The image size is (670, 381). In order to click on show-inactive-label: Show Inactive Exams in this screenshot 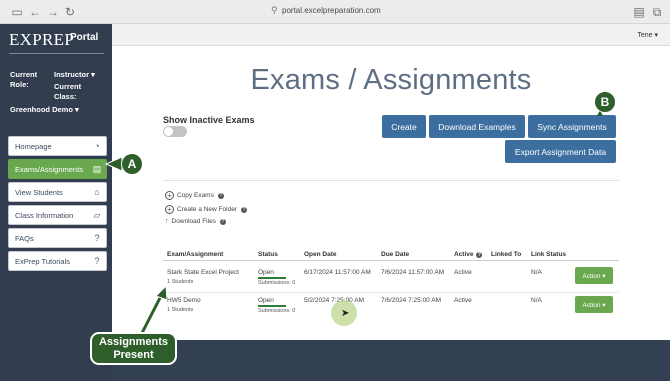, I will do `click(209, 120)`.